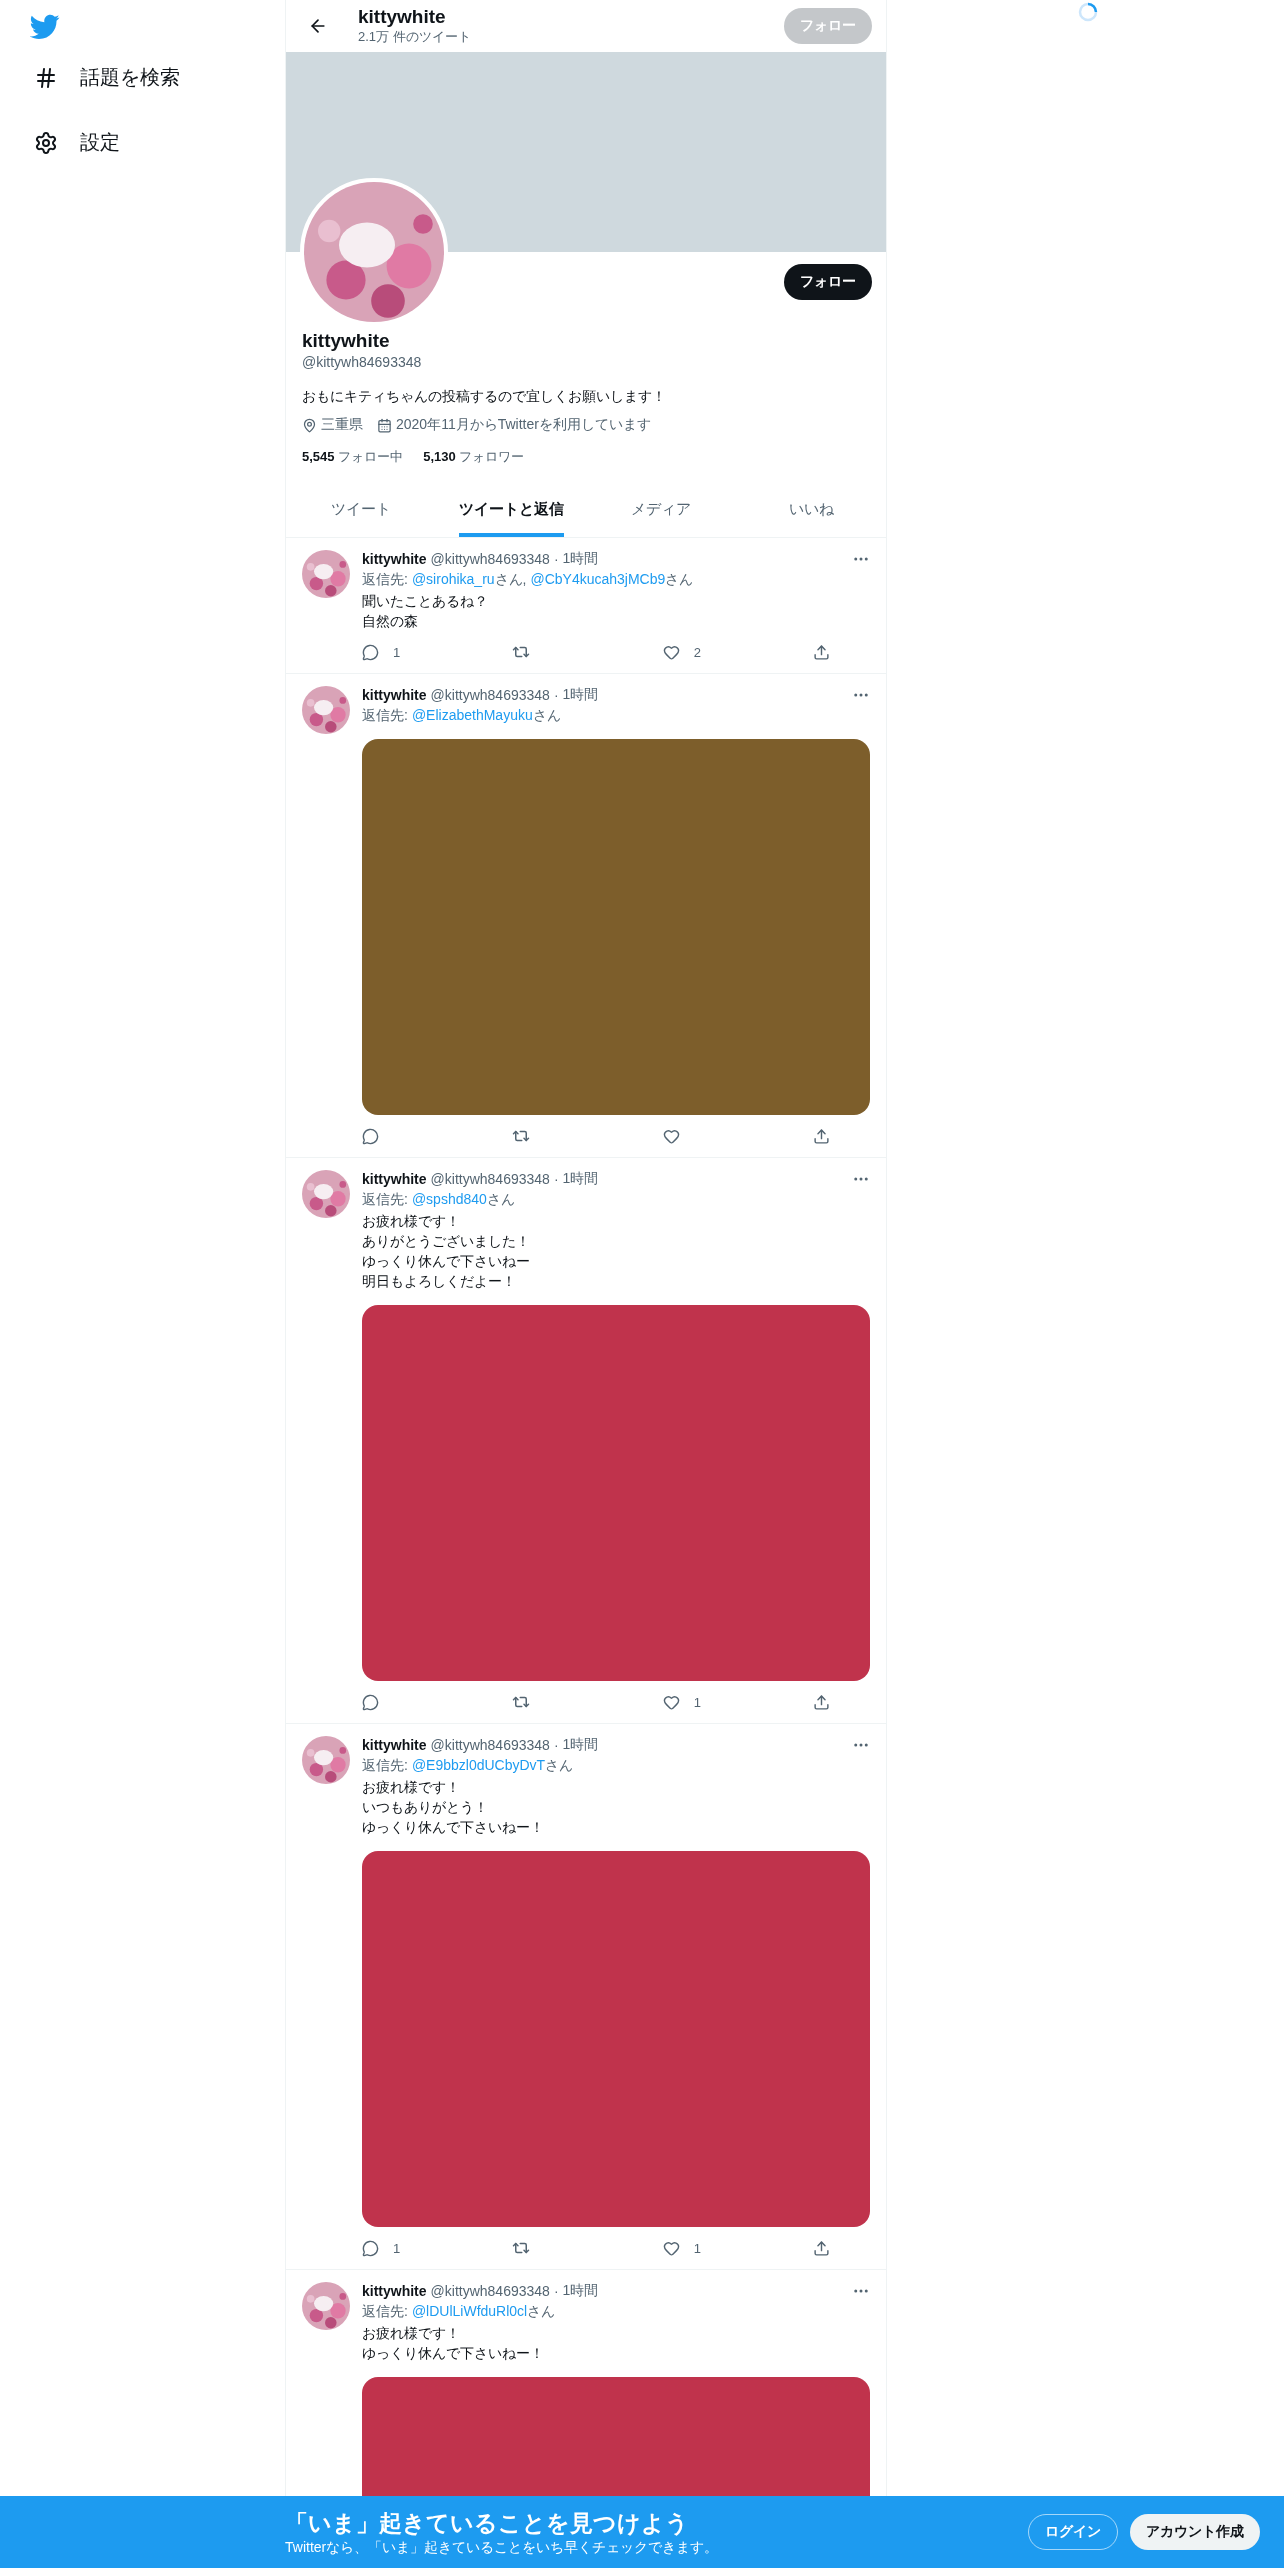 Image resolution: width=1284 pixels, height=2568 pixels. I want to click on banner-subtitle: Twitterなら、「いま」起きていることをいち早くチェックできます。, so click(502, 2547).